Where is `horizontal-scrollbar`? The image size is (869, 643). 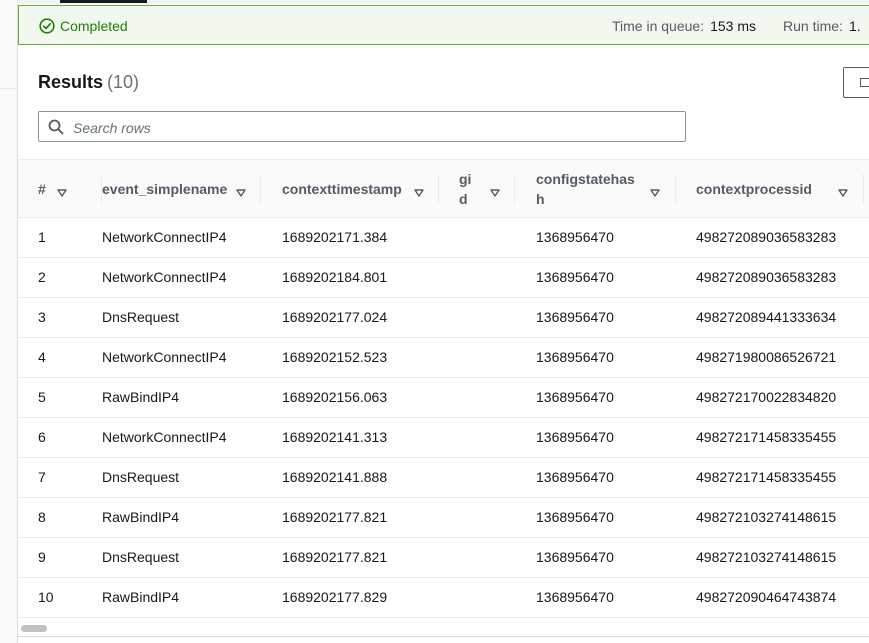 horizontal-scrollbar is located at coordinates (443, 631).